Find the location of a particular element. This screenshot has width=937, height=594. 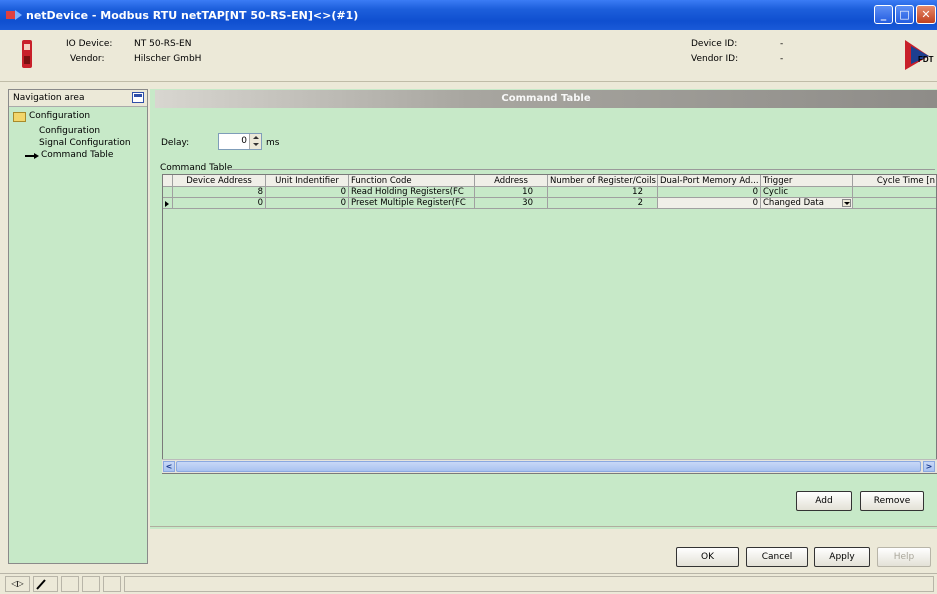

add-button: Add is located at coordinates (824, 501).